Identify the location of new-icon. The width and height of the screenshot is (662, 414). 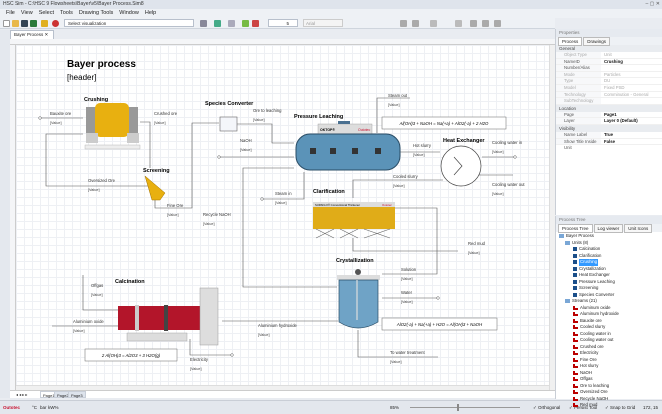
(6, 23).